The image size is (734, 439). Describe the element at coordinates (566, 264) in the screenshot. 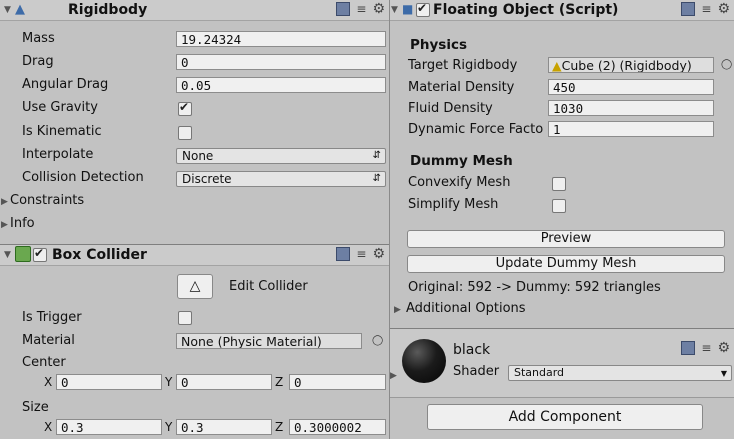

I see `update-dummy-mesh-button: Update Dummy Mesh` at that location.